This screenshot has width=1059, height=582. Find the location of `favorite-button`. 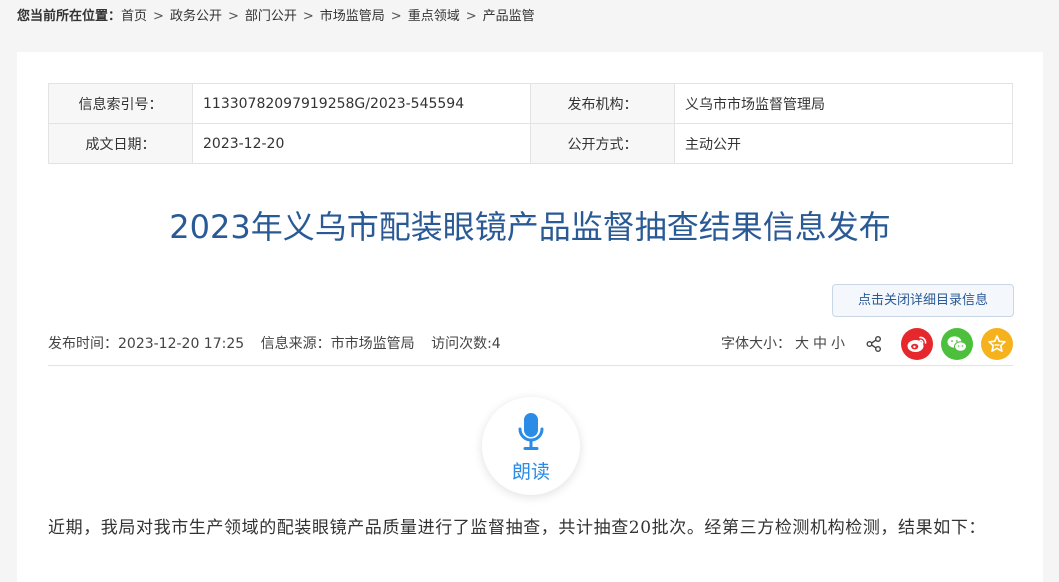

favorite-button is located at coordinates (997, 344).